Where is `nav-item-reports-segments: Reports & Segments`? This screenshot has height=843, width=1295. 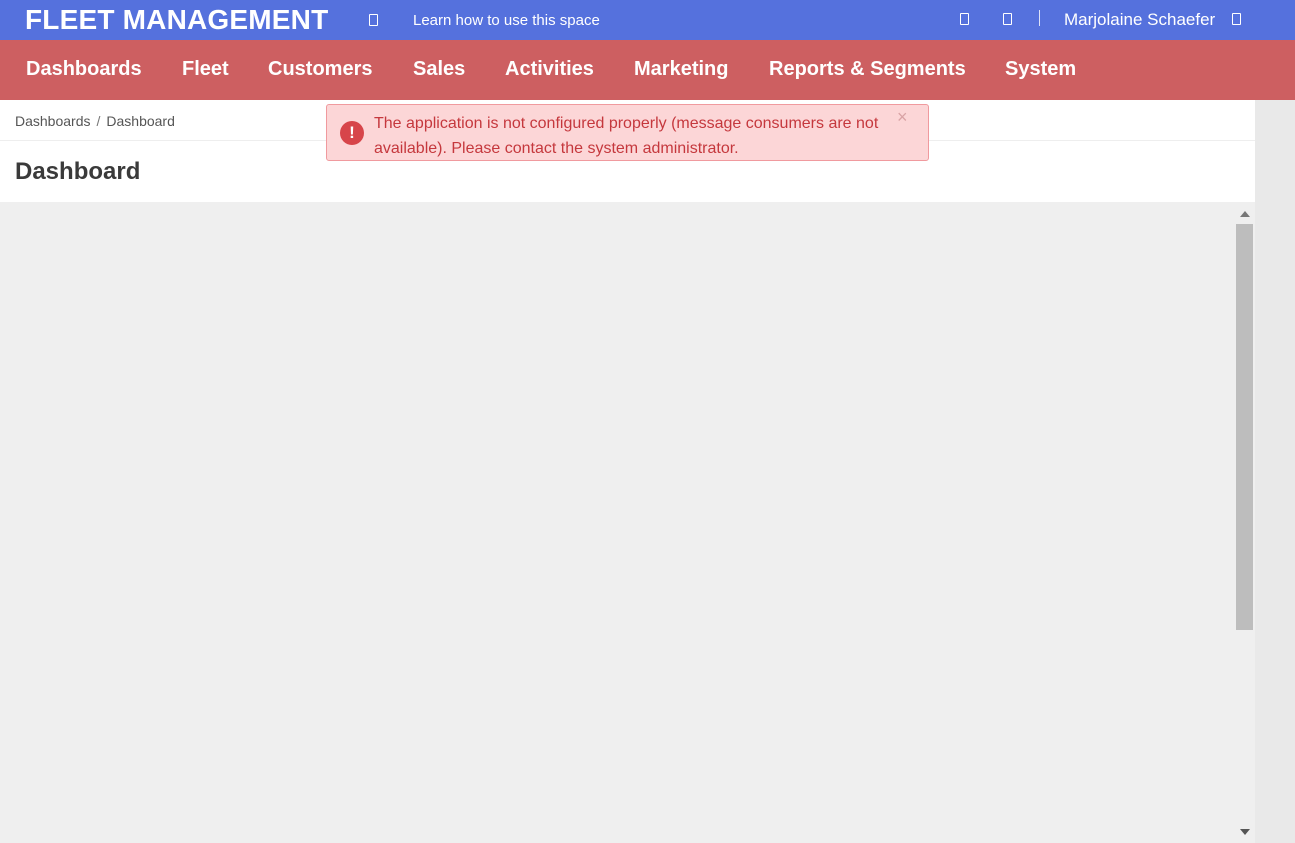
nav-item-reports-segments: Reports & Segments is located at coordinates (867, 69).